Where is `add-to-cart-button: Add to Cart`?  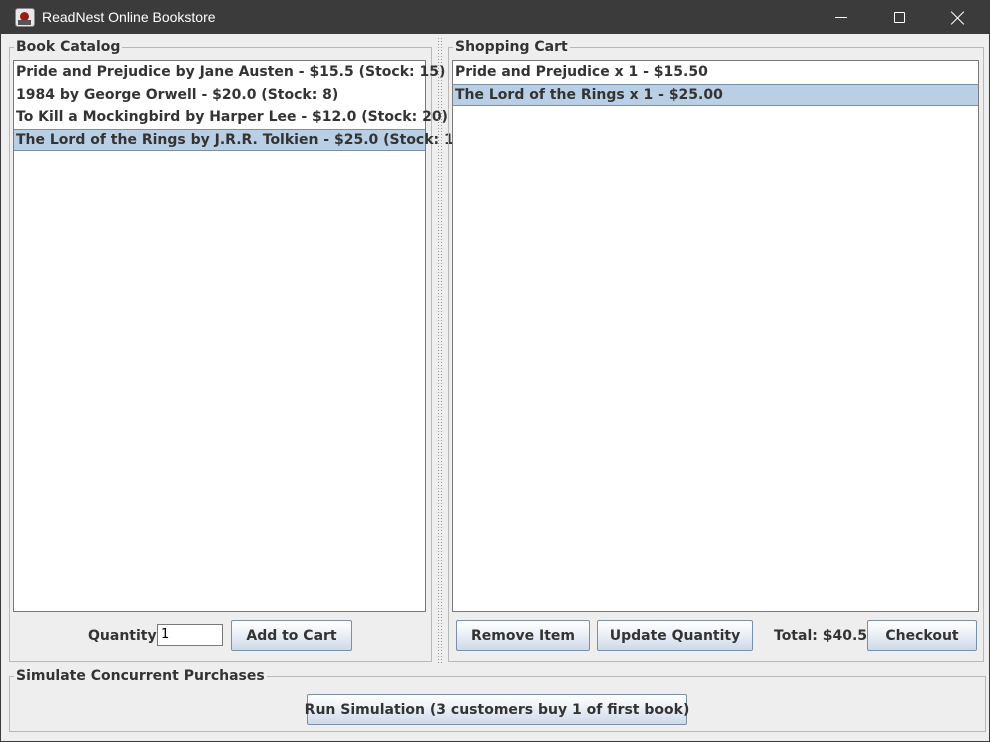 add-to-cart-button: Add to Cart is located at coordinates (291, 635).